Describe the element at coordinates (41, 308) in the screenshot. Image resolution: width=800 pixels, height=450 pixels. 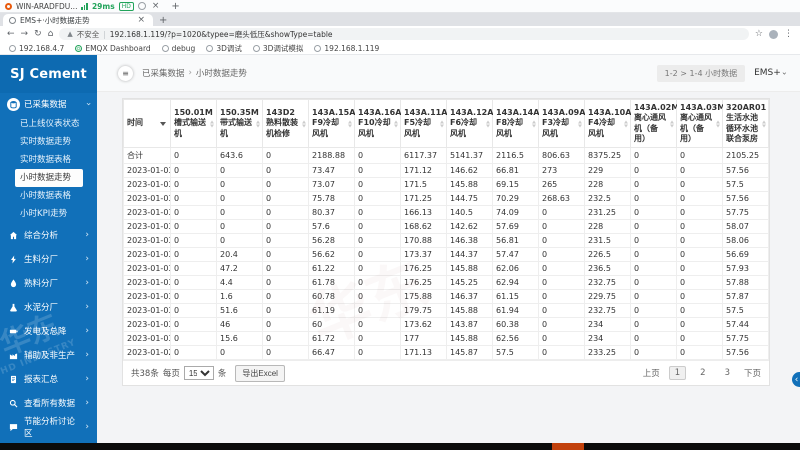
I see `sidebar-item-label: 水泥分厂` at that location.